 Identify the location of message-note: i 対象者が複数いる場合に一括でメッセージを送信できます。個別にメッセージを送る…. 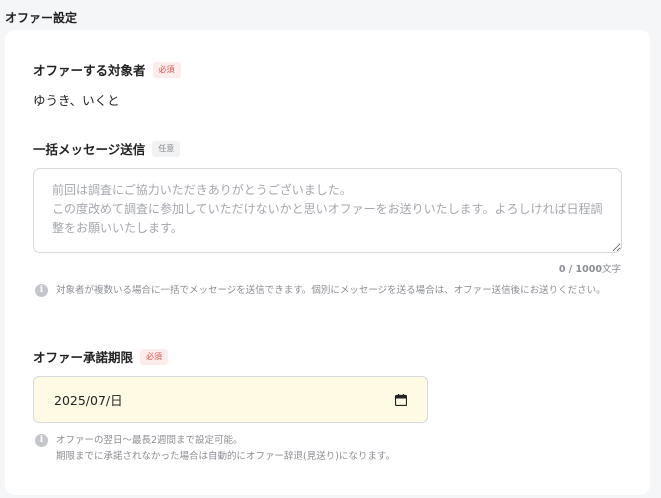
(328, 291).